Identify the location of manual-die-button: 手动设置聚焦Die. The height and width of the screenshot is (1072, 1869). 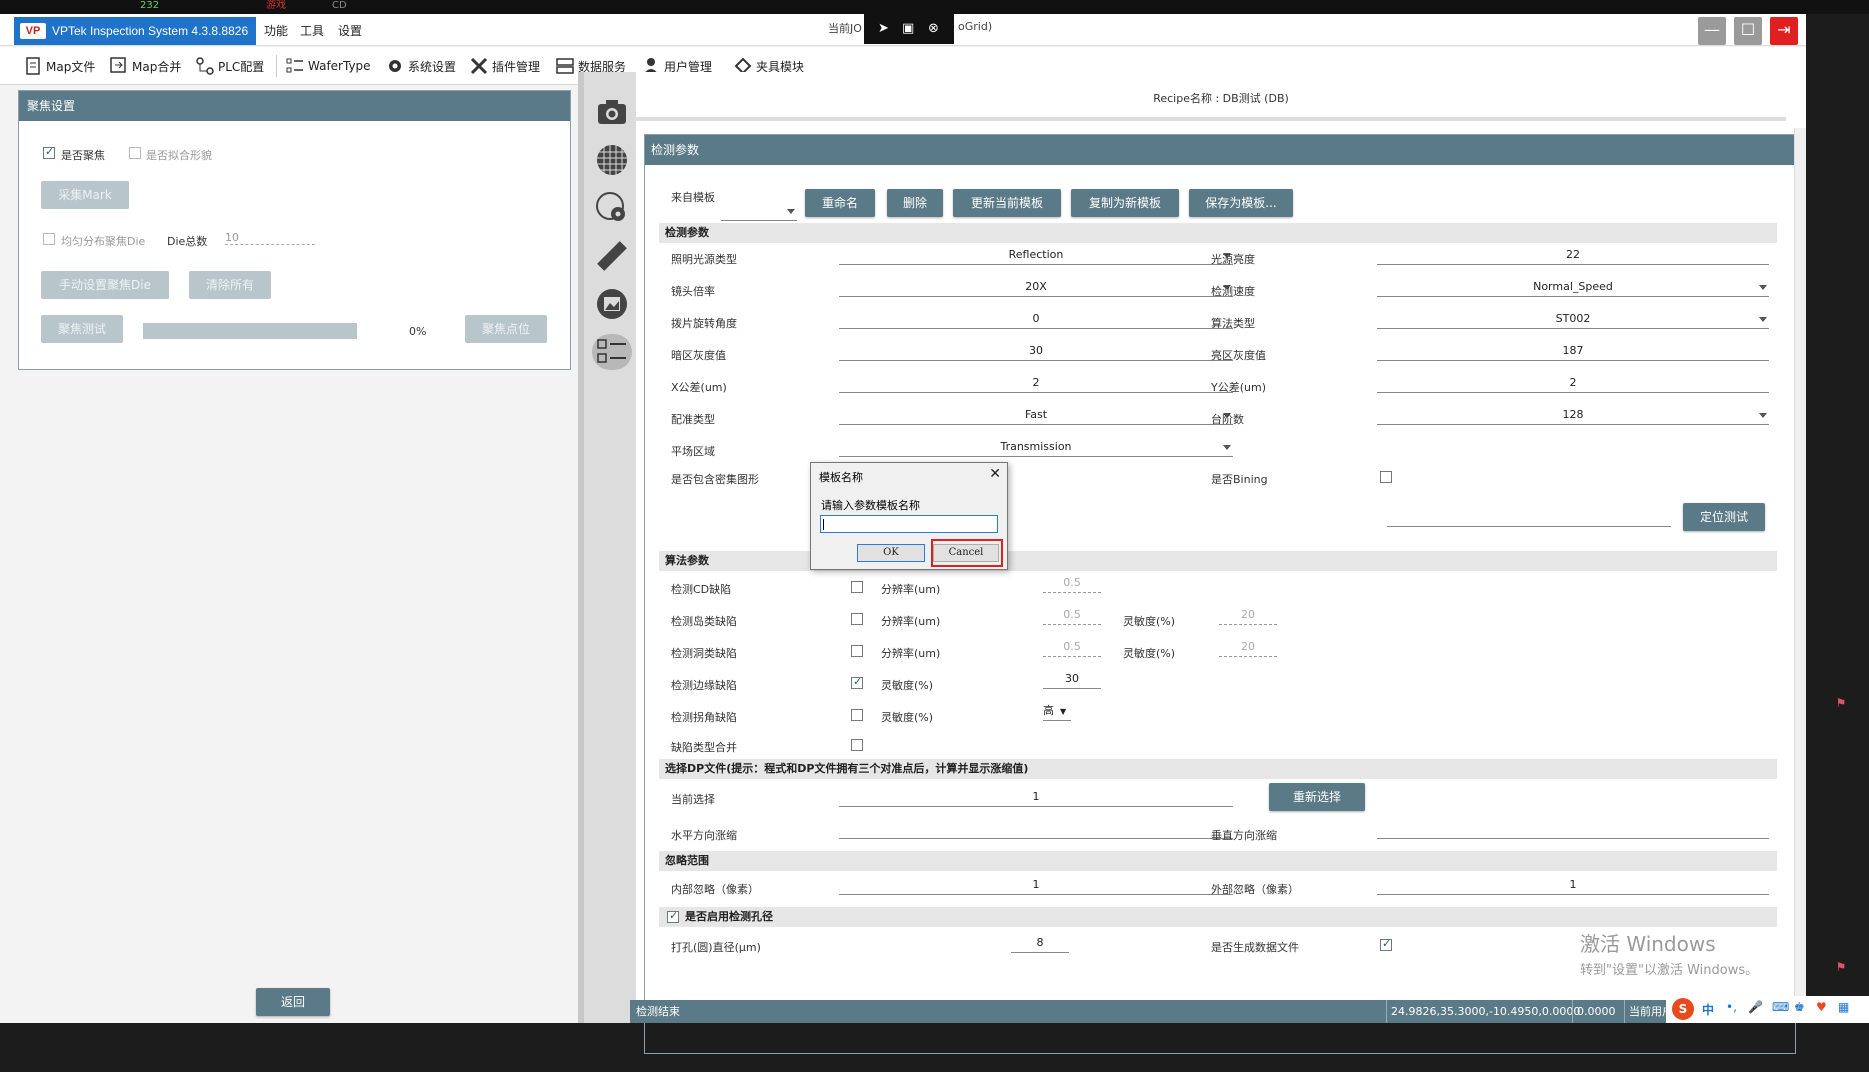
(105, 285).